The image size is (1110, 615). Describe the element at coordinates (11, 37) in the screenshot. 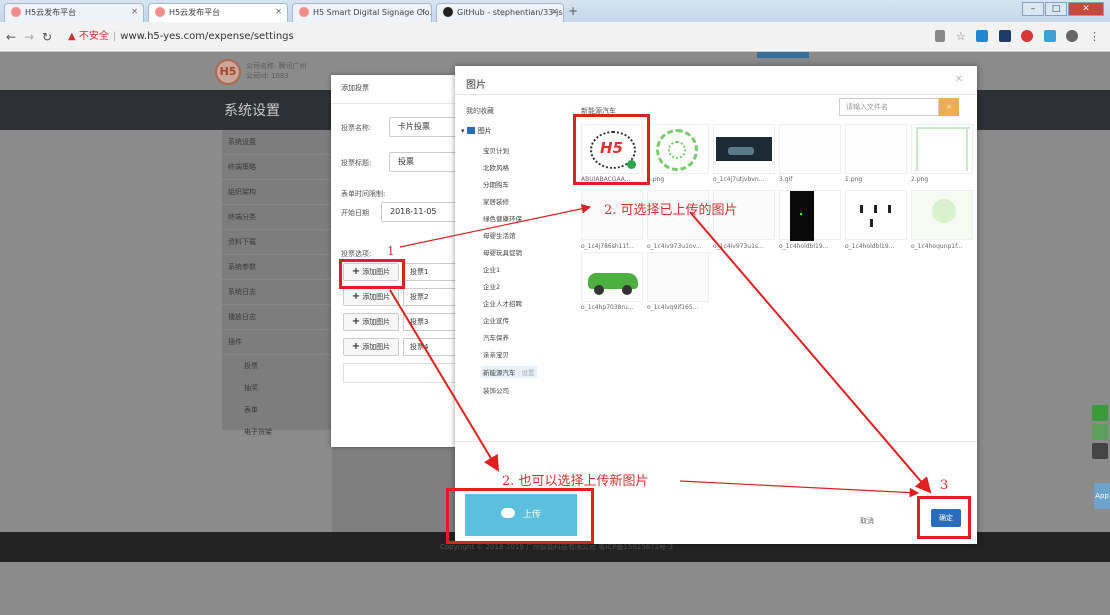

I see `back-icon: ←` at that location.